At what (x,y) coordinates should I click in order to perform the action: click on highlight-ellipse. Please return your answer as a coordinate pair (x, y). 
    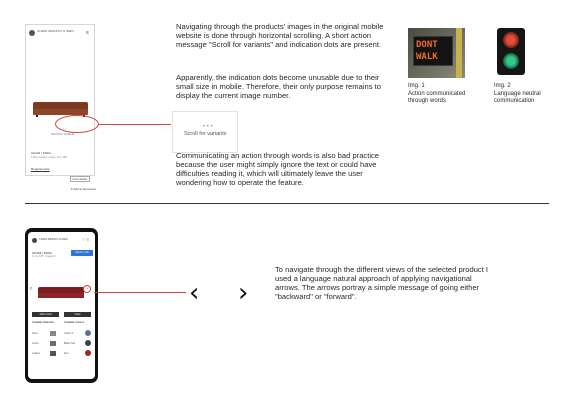
    Looking at the image, I should click on (77, 124).